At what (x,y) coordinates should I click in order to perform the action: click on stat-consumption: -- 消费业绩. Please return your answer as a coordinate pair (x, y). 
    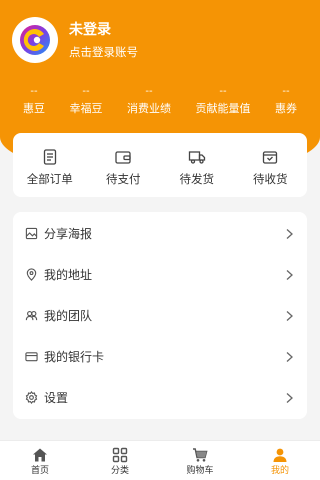
    Looking at the image, I should click on (149, 101).